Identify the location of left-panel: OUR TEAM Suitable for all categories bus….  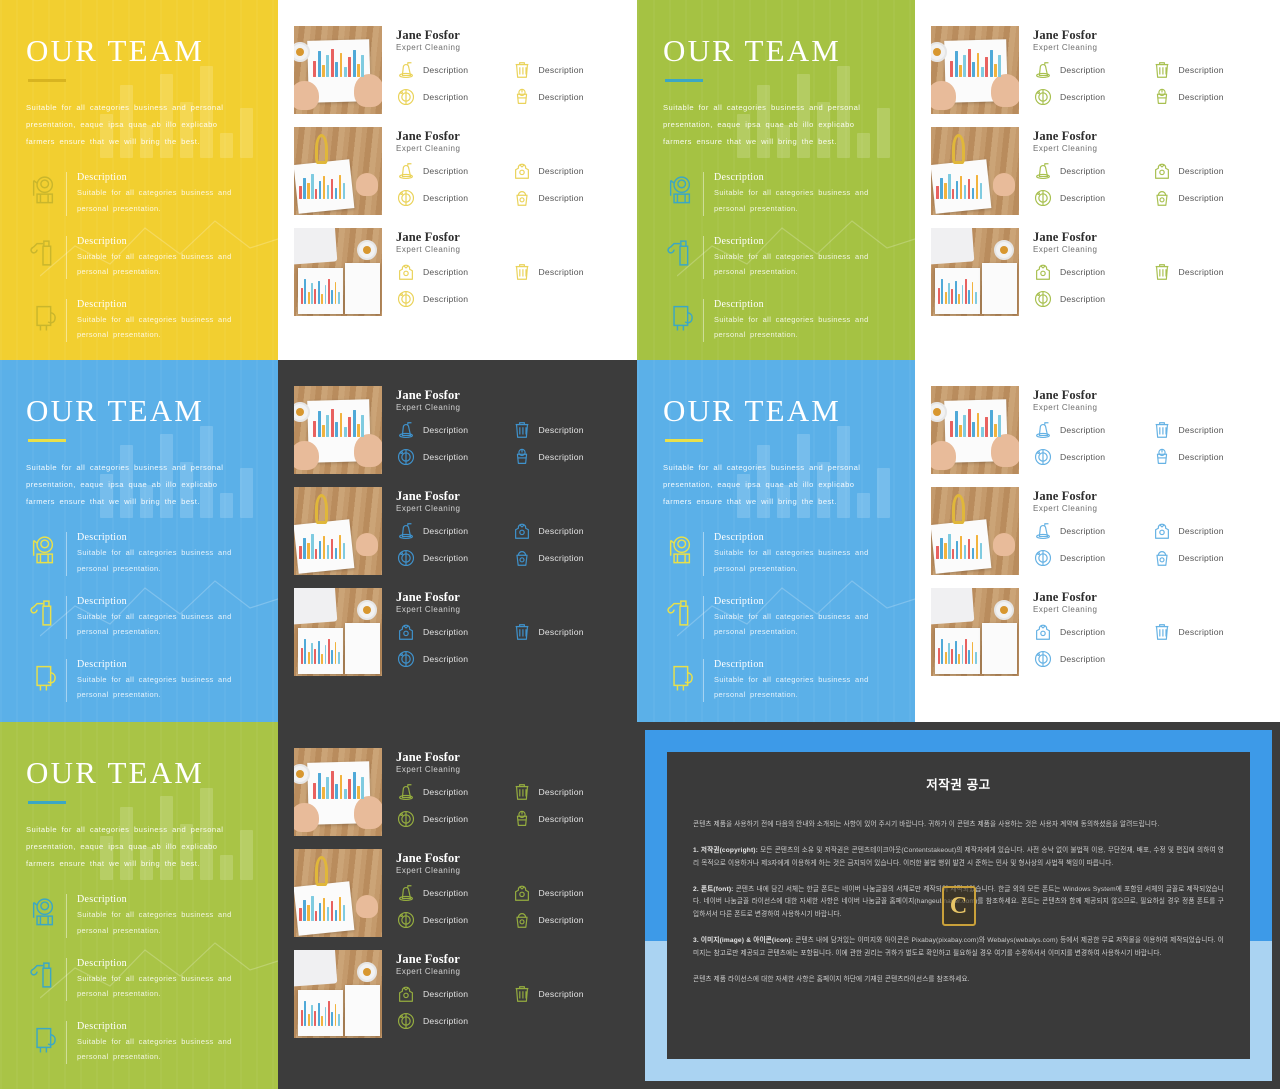
(776, 541).